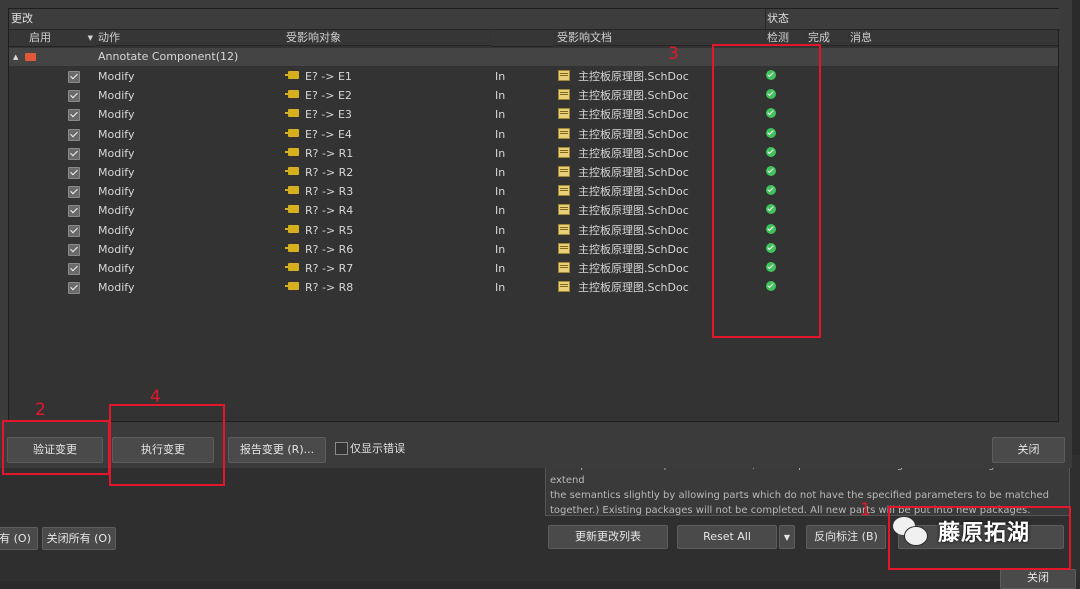  What do you see at coordinates (61, 38) in the screenshot?
I see `column-header-enable: 启用 ▼` at bounding box center [61, 38].